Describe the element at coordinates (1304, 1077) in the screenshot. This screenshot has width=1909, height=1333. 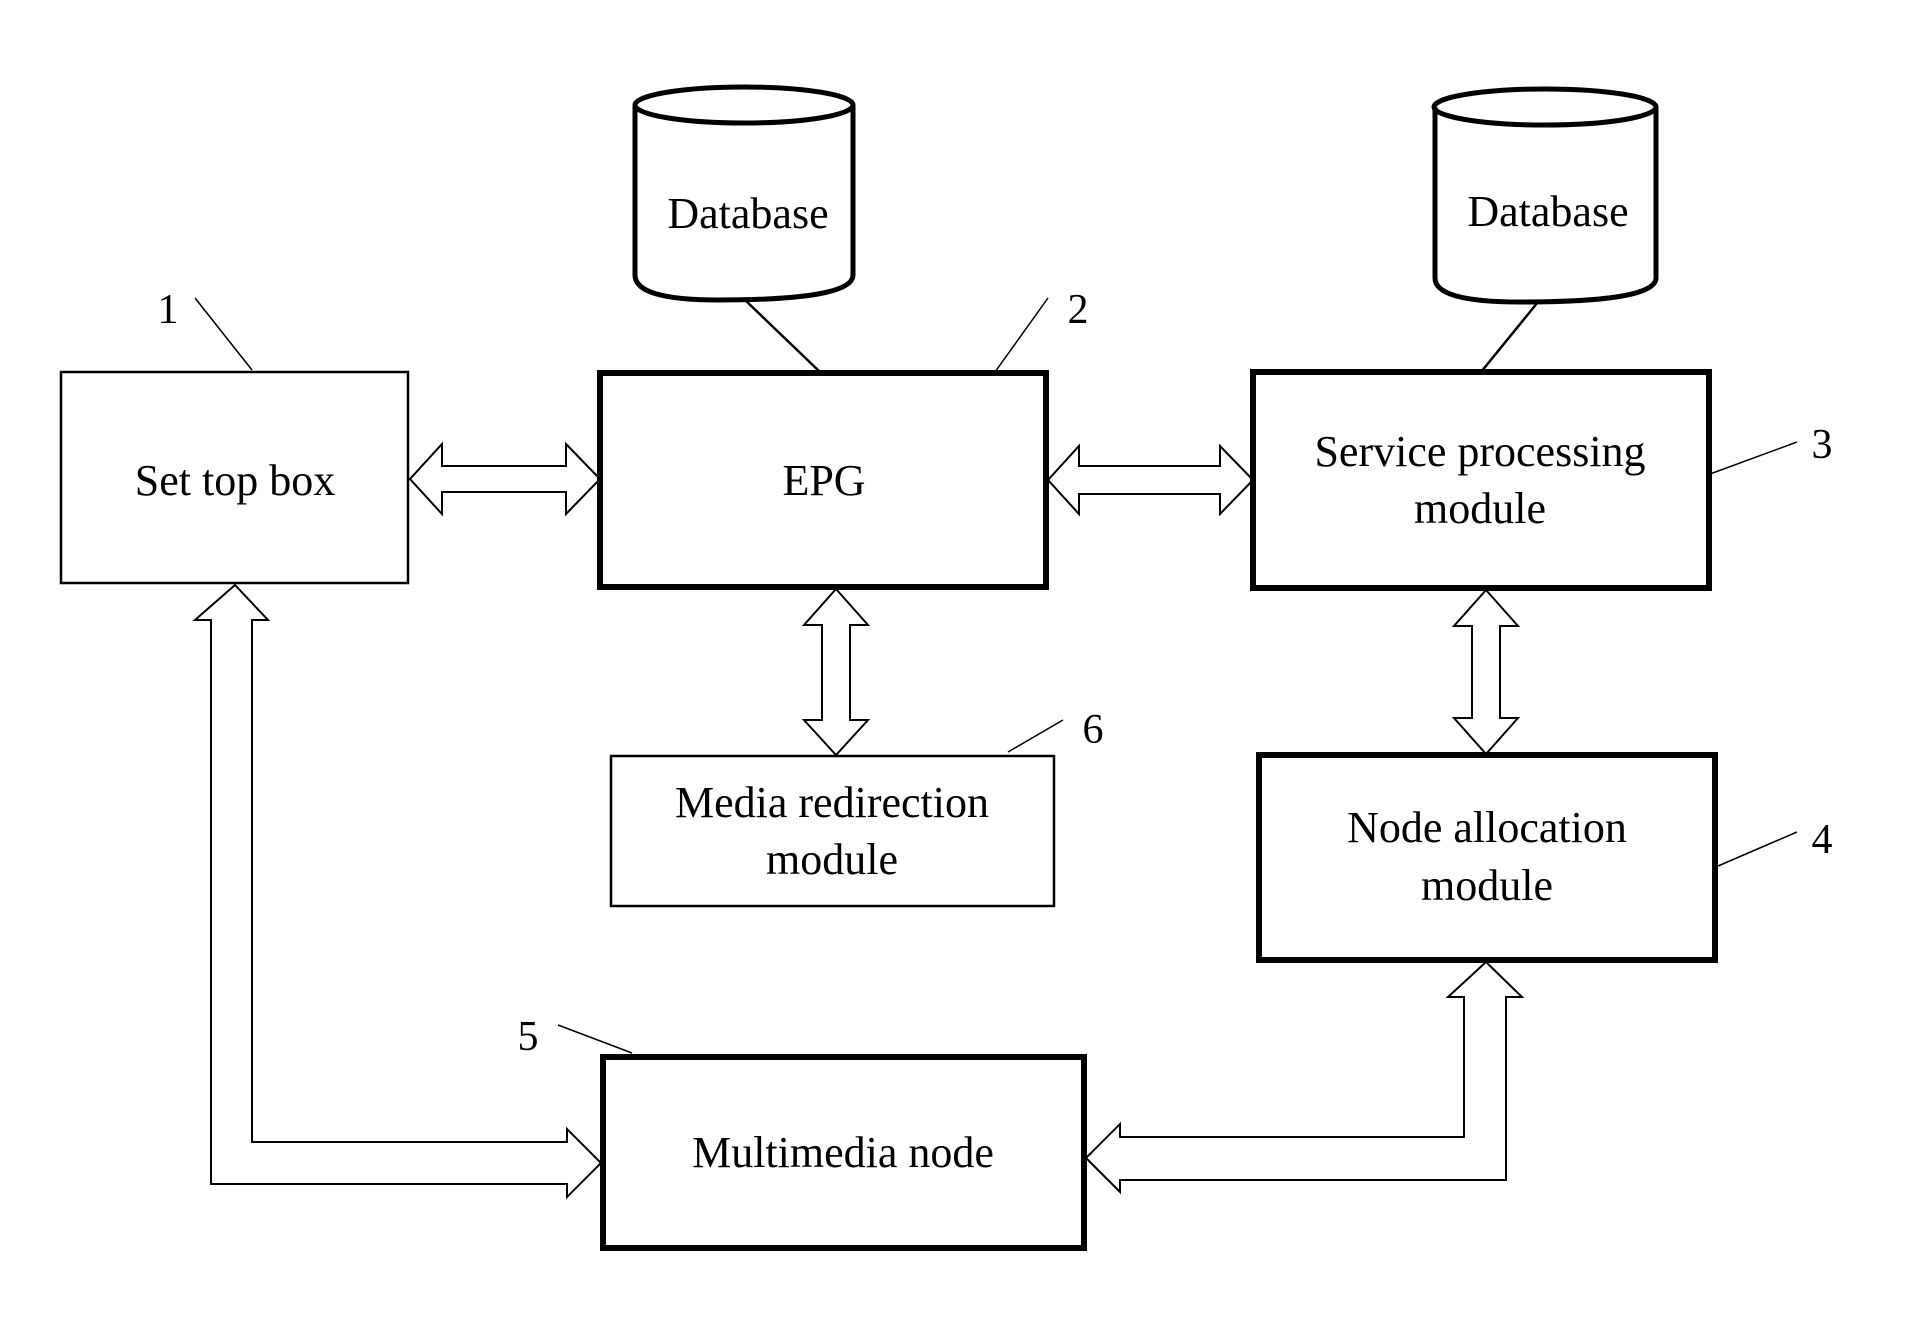
I see `arrow-node-multimedia` at that location.